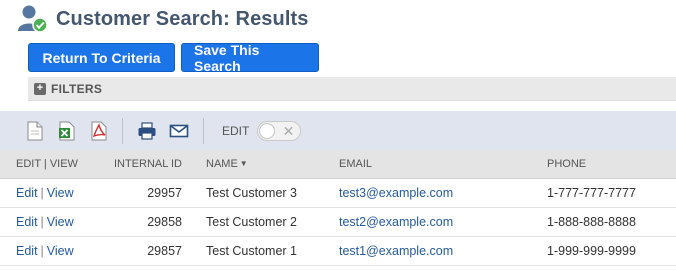  Describe the element at coordinates (250, 58) in the screenshot. I see `save-this-search-button: Save This Search` at that location.